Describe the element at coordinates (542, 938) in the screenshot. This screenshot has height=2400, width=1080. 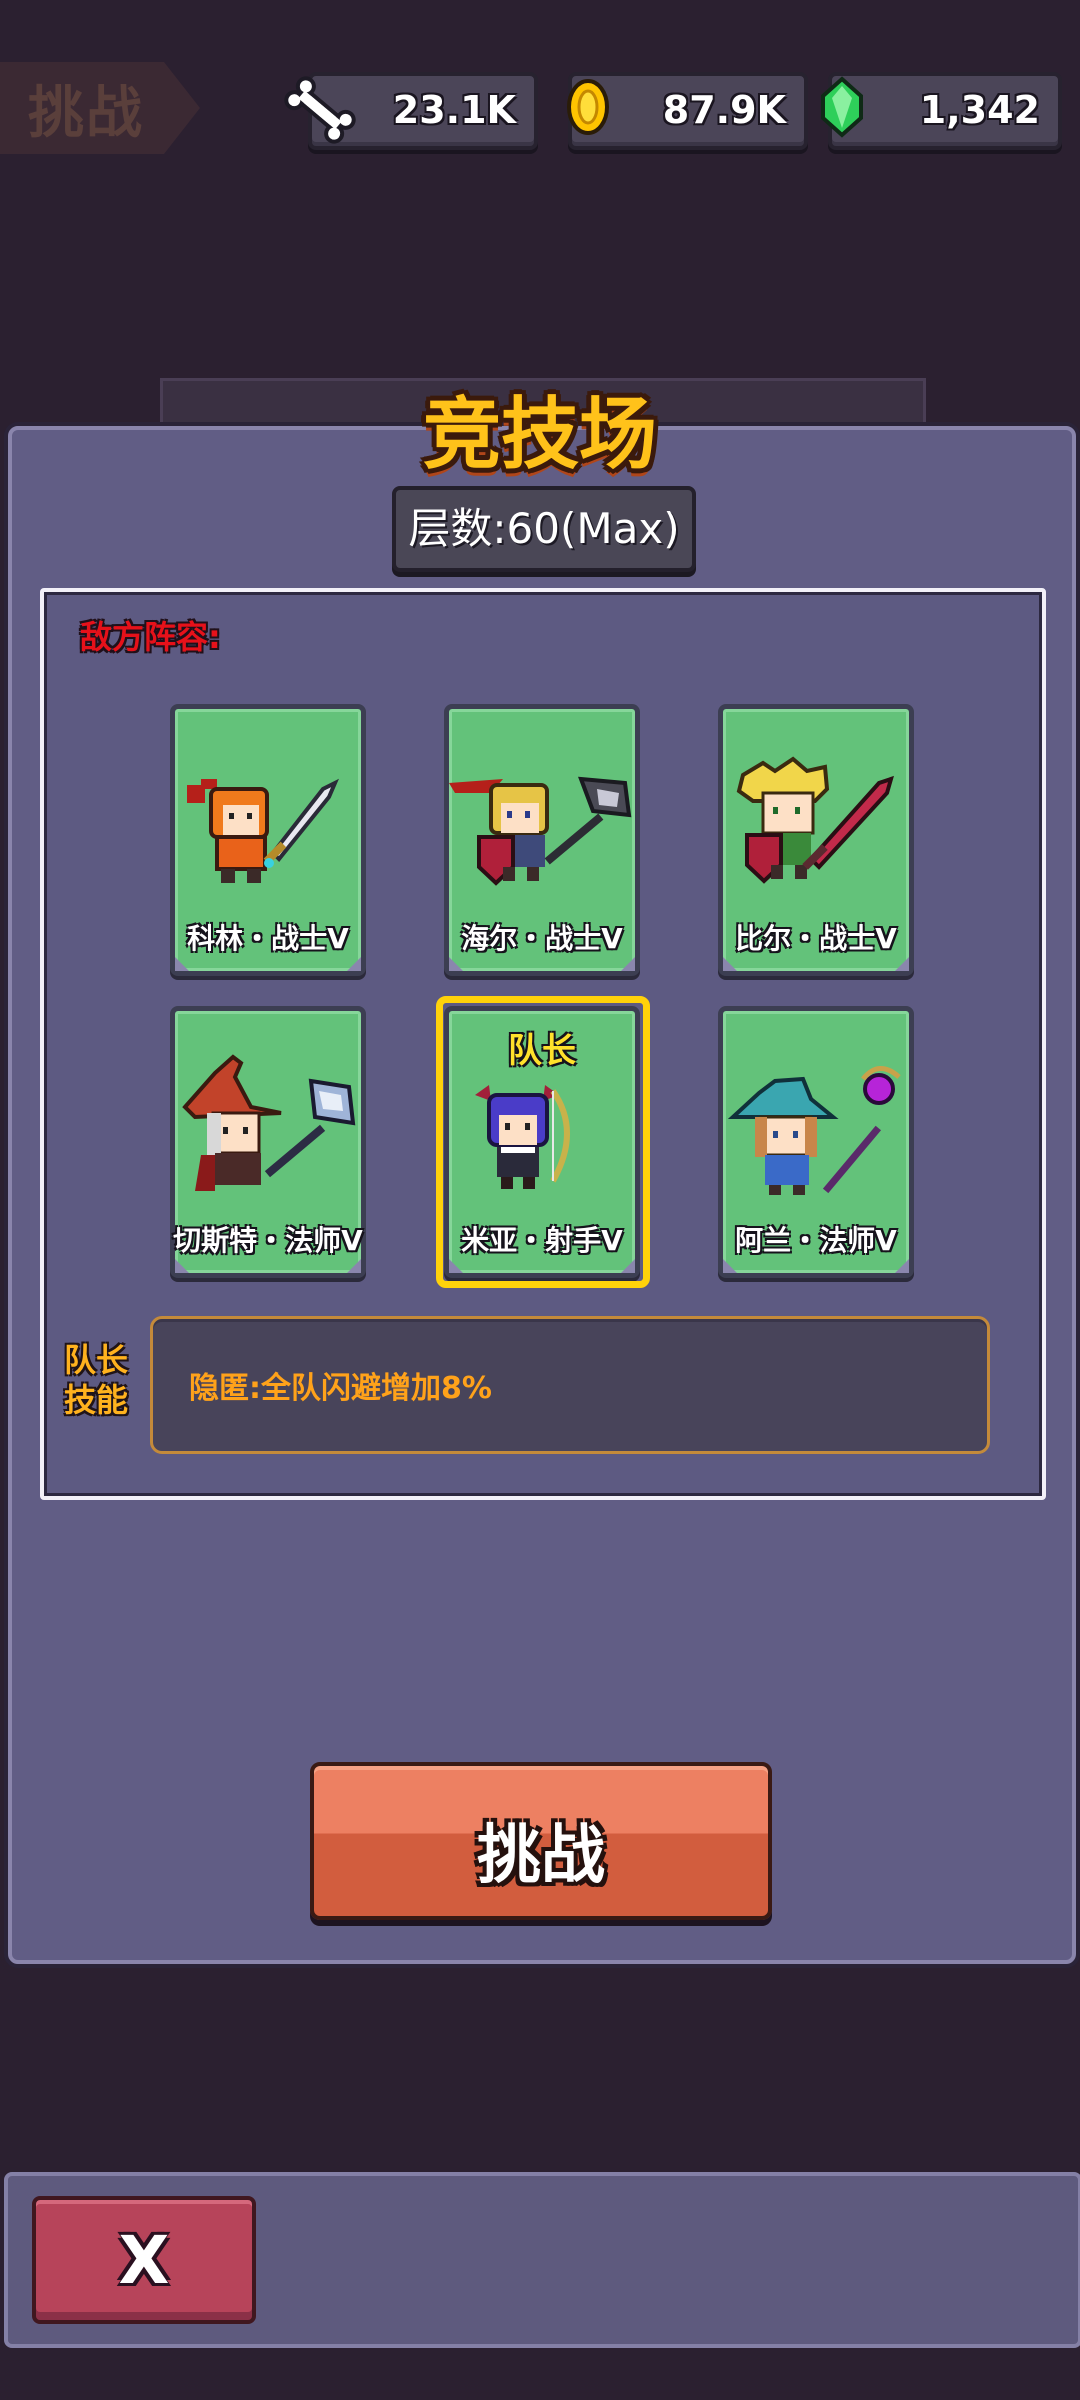
I see `hero-name: 海尔・战士V` at that location.